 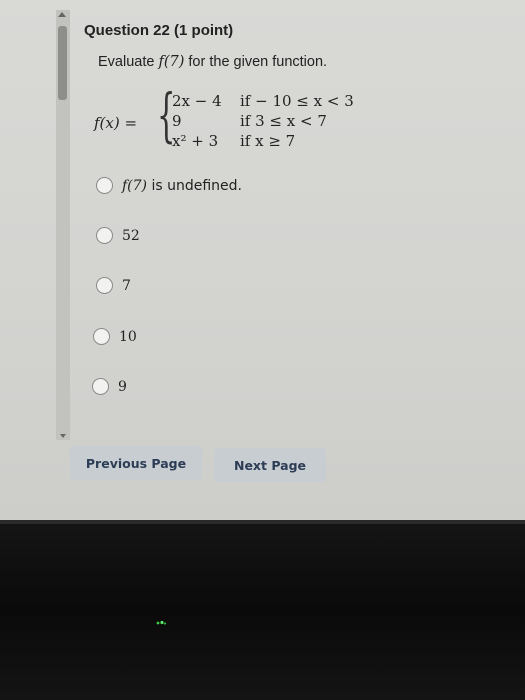 What do you see at coordinates (122, 386) in the screenshot?
I see `option-label: 9` at bounding box center [122, 386].